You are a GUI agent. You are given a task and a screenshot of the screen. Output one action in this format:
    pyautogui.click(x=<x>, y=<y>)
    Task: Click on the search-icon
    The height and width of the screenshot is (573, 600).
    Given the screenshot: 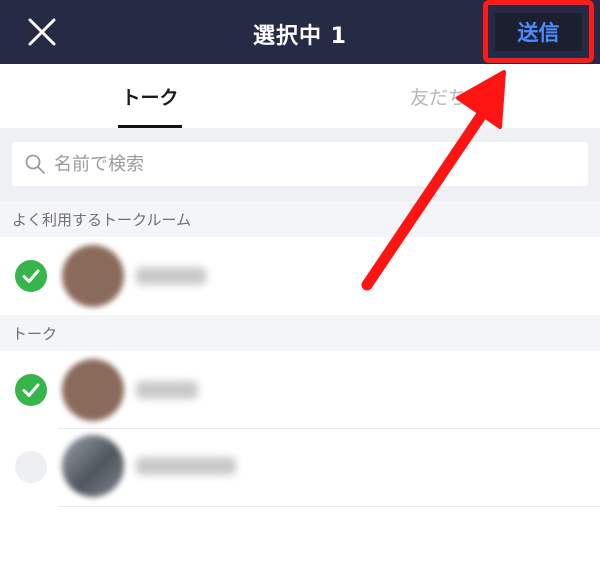 What is the action you would take?
    pyautogui.click(x=35, y=164)
    